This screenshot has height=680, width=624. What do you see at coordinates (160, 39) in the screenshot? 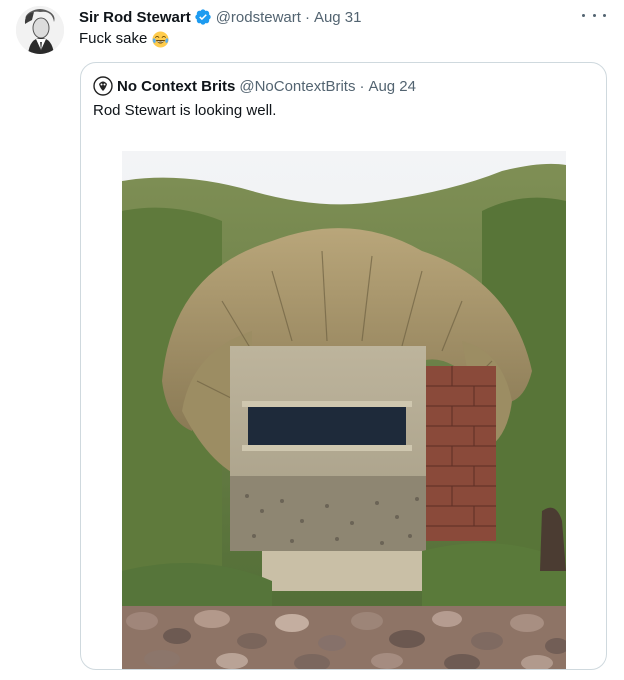
I see `tears-of-joy-emoji-icon` at bounding box center [160, 39].